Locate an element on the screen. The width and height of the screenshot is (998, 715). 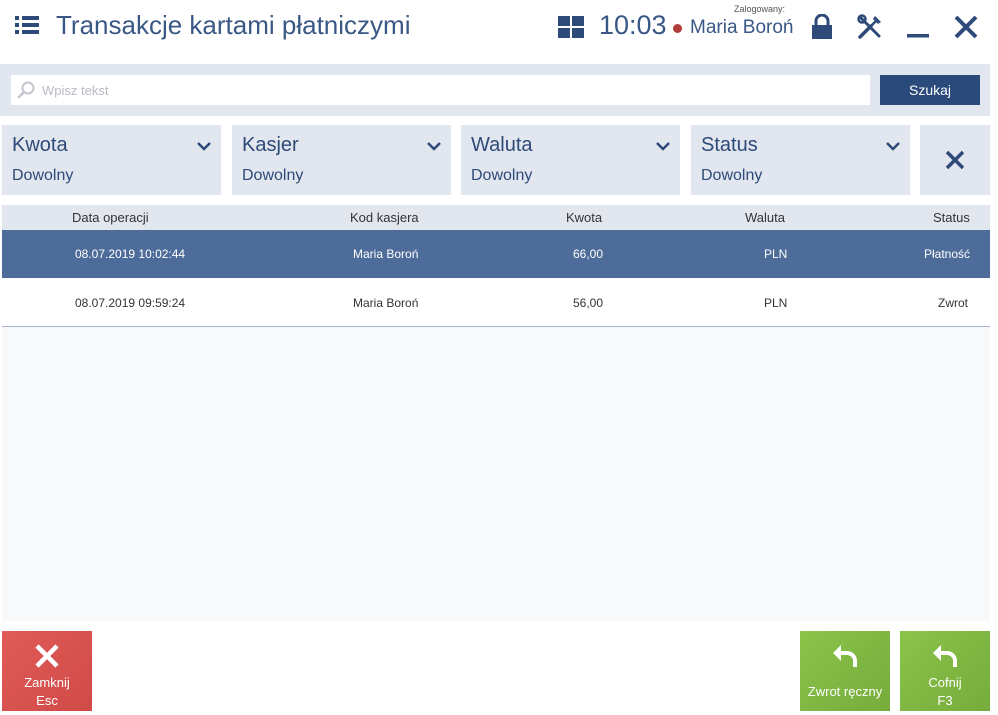
tools-icon is located at coordinates (870, 27).